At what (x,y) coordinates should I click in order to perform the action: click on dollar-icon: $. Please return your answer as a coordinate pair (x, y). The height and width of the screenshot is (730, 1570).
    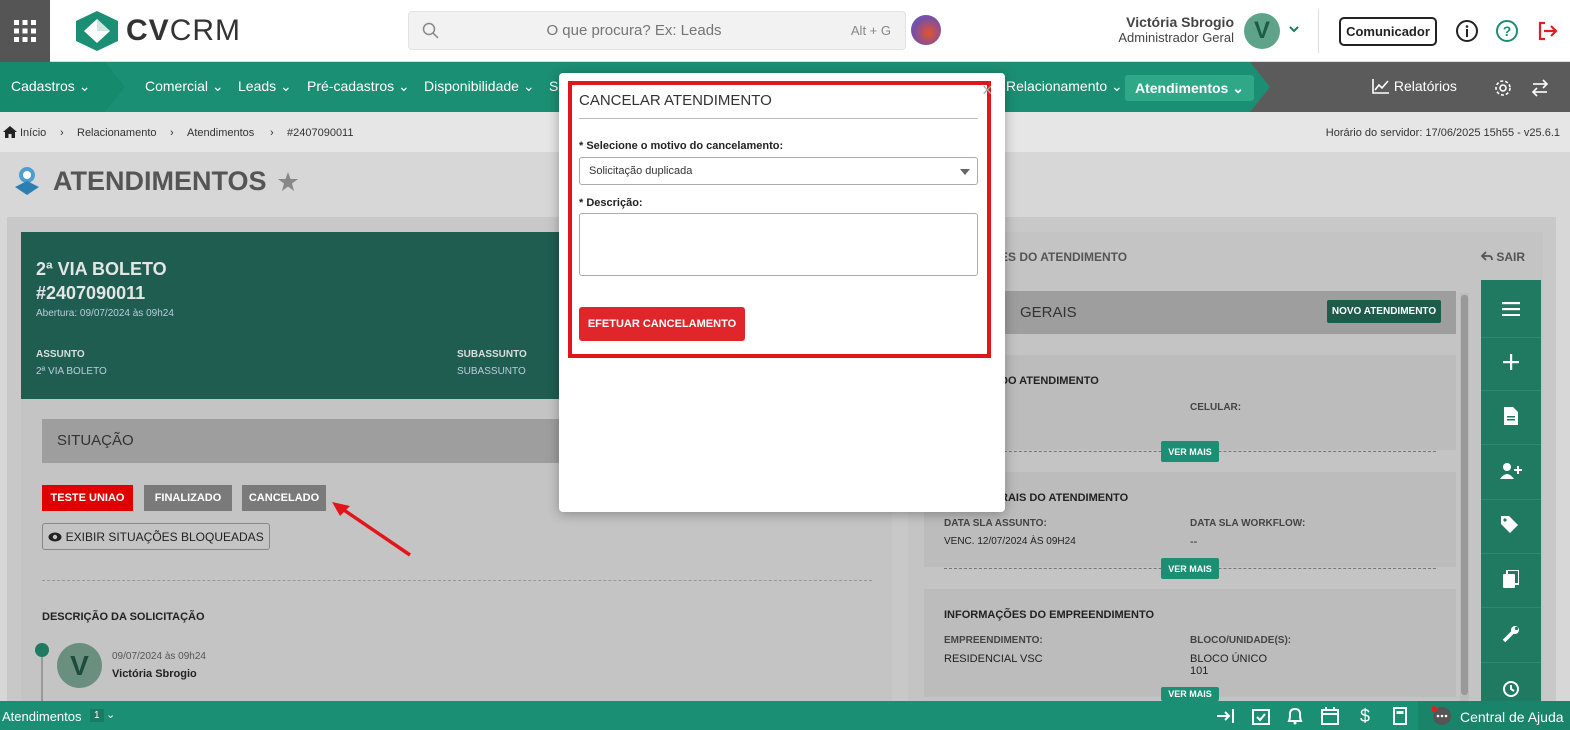
    Looking at the image, I should click on (1365, 716).